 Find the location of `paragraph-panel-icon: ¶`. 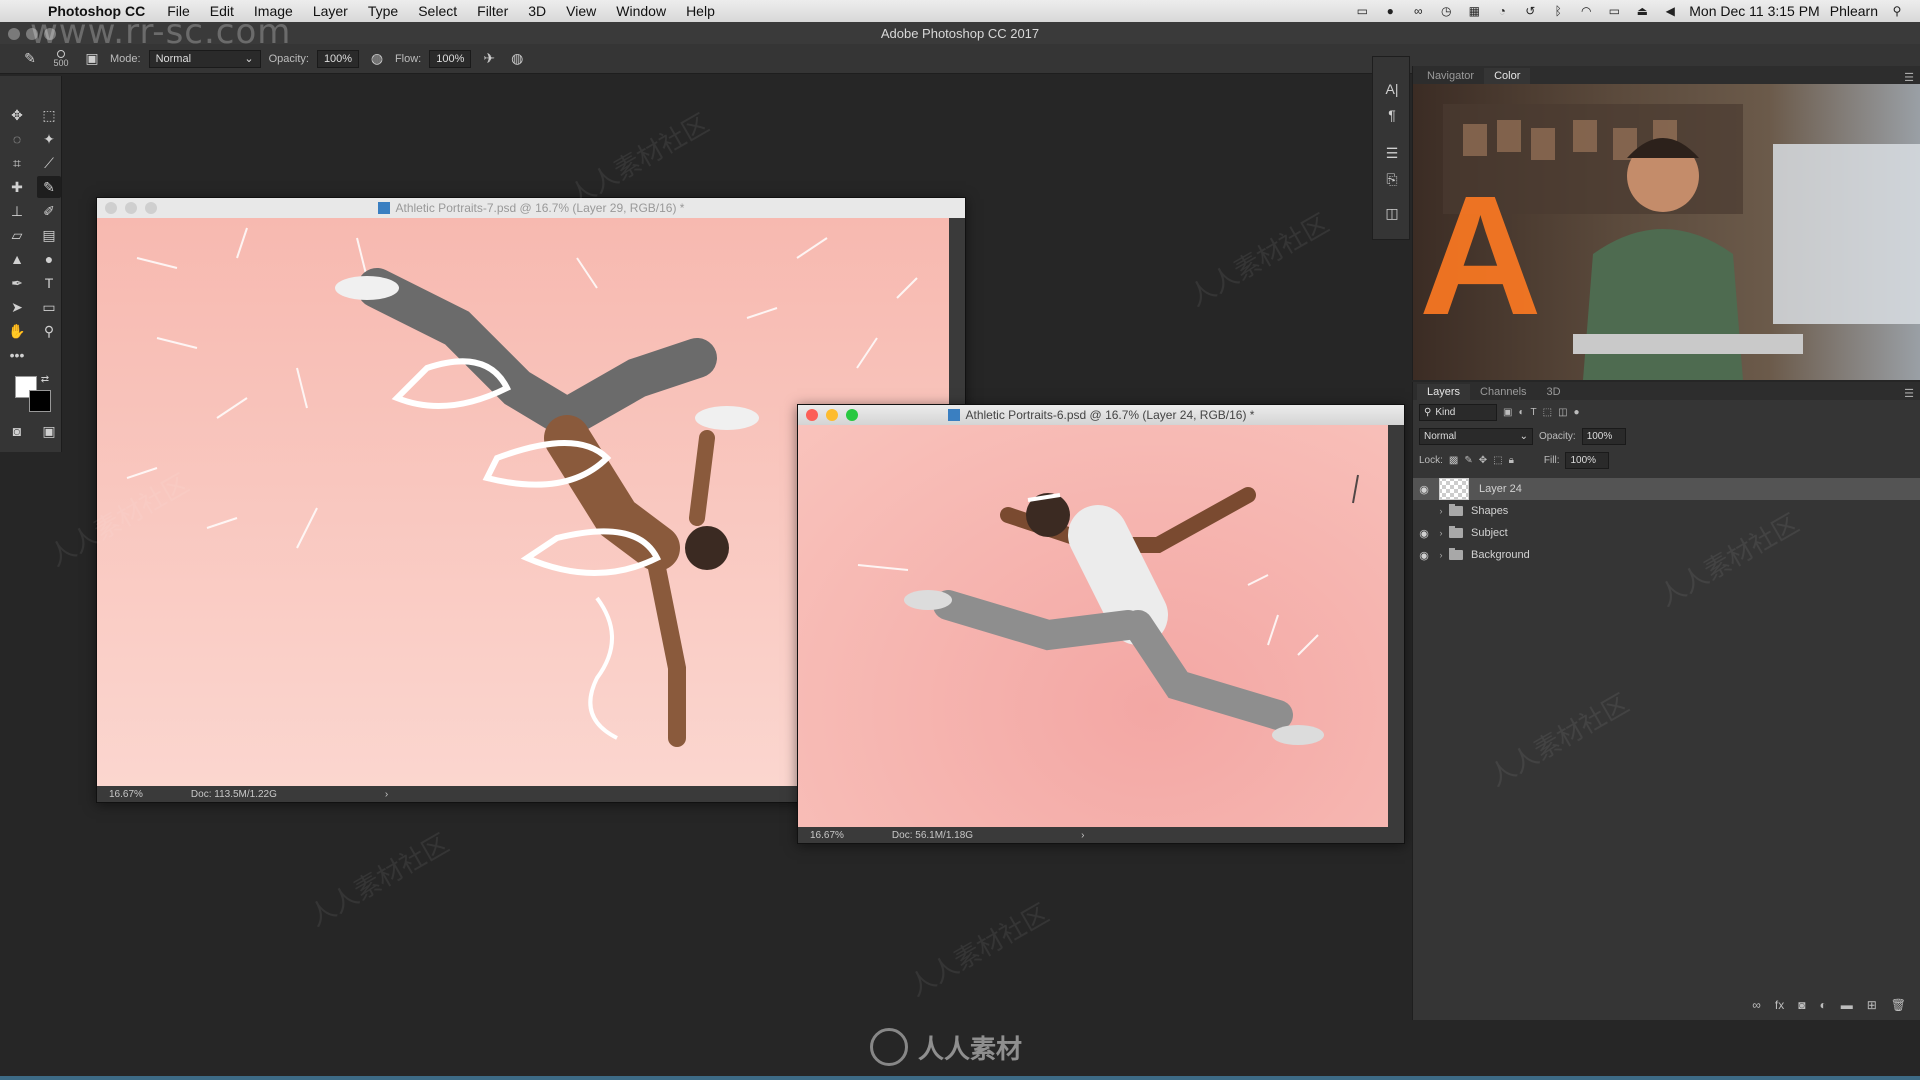

paragraph-panel-icon: ¶ is located at coordinates (1392, 115).